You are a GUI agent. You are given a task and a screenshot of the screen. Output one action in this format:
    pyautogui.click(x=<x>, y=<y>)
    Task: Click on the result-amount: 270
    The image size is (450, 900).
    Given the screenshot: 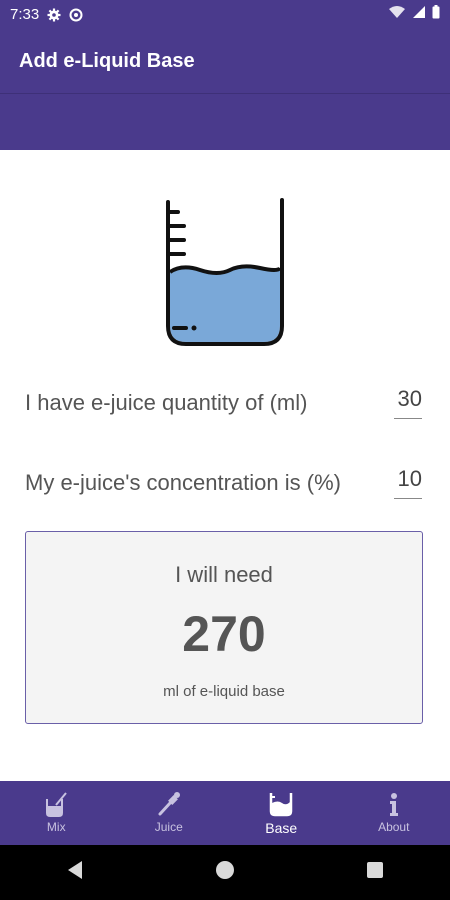 What is the action you would take?
    pyautogui.click(x=224, y=634)
    